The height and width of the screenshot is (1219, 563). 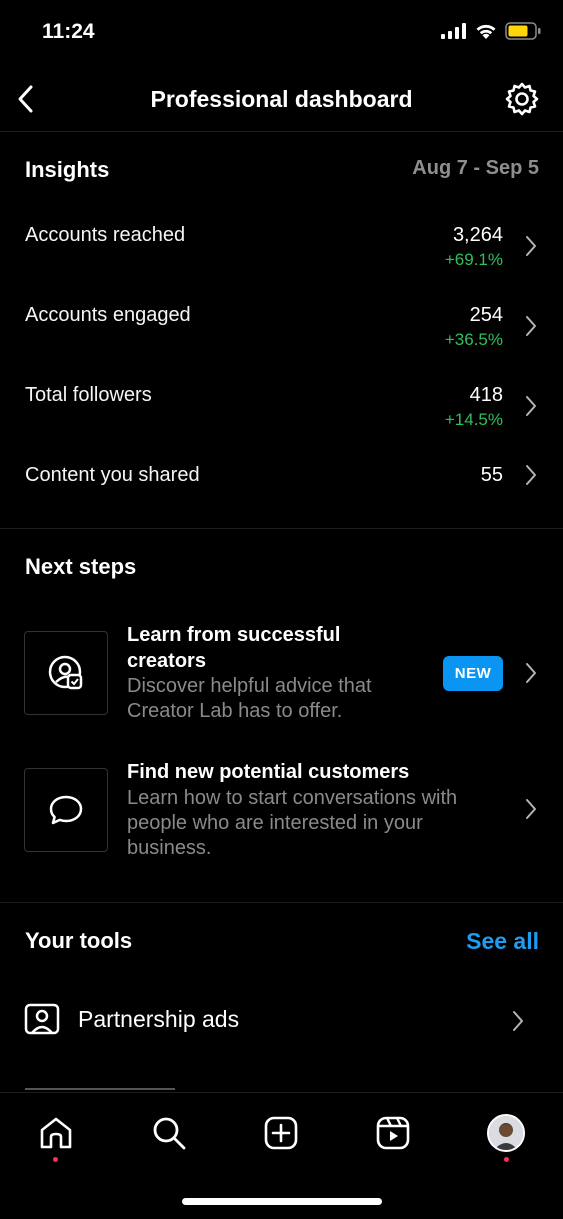 I want to click on search-icon, so click(x=169, y=1133).